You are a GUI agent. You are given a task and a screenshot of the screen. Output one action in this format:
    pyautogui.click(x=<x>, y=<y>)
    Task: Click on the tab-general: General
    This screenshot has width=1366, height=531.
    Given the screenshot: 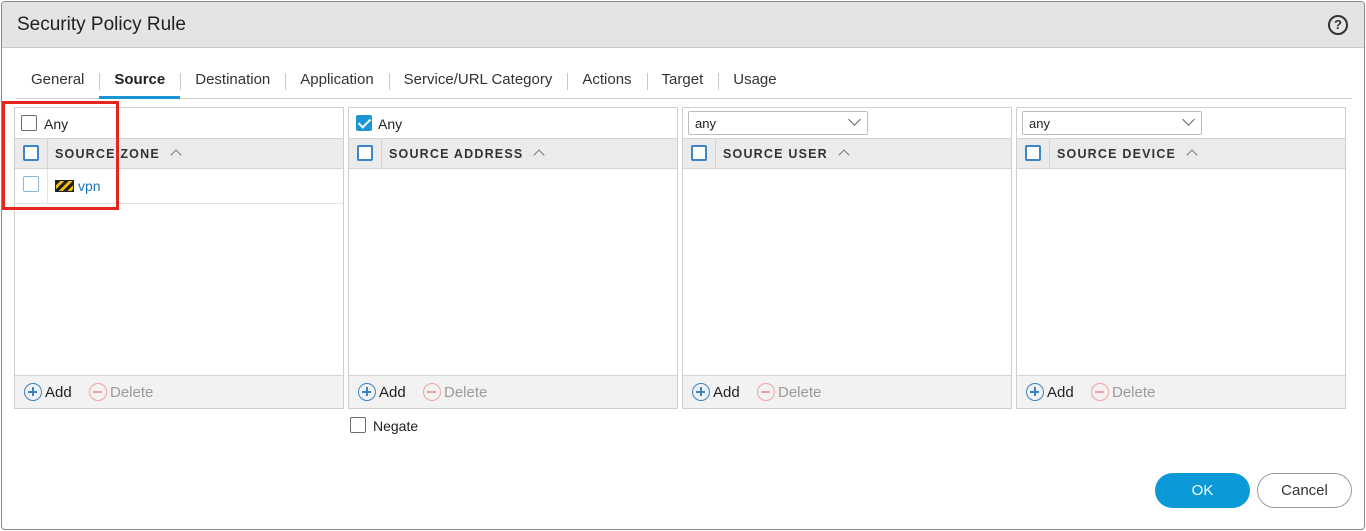 What is the action you would take?
    pyautogui.click(x=57, y=82)
    